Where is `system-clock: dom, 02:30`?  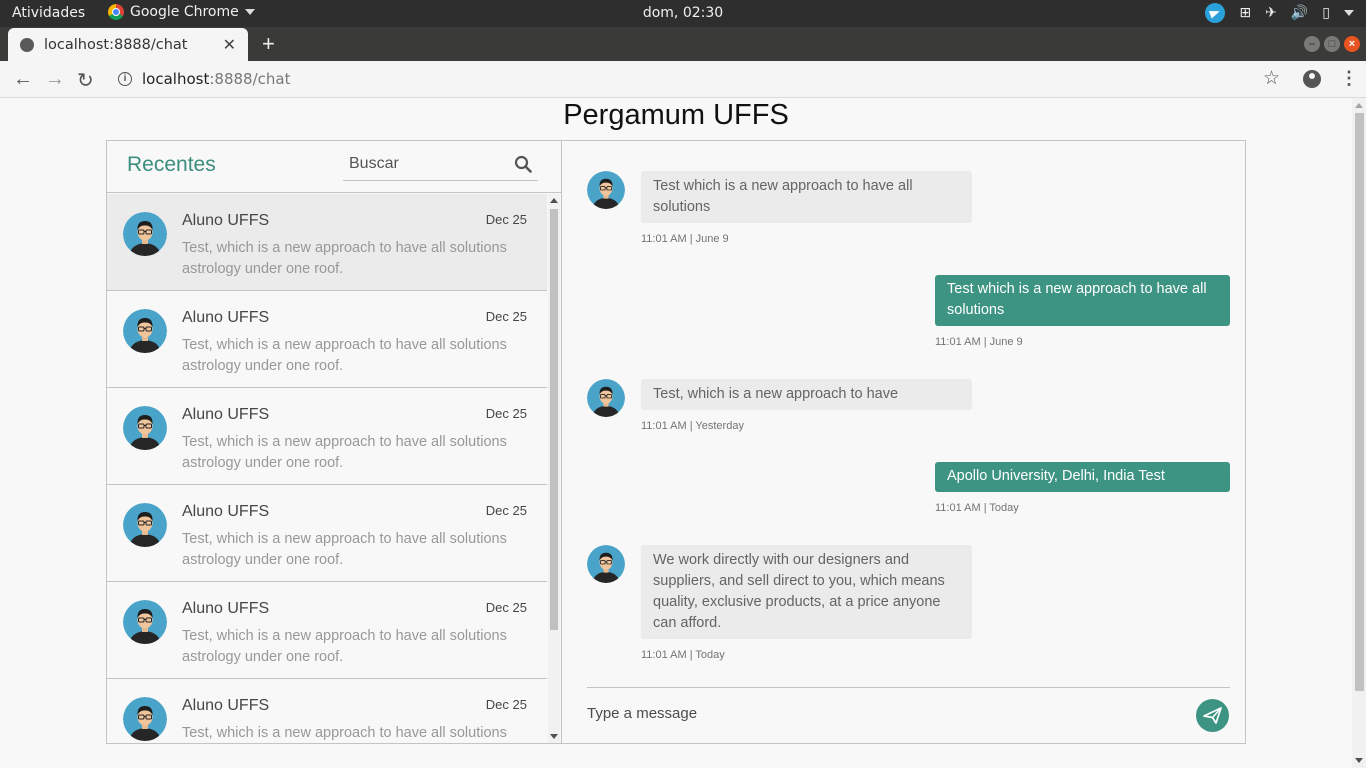 system-clock: dom, 02:30 is located at coordinates (683, 13).